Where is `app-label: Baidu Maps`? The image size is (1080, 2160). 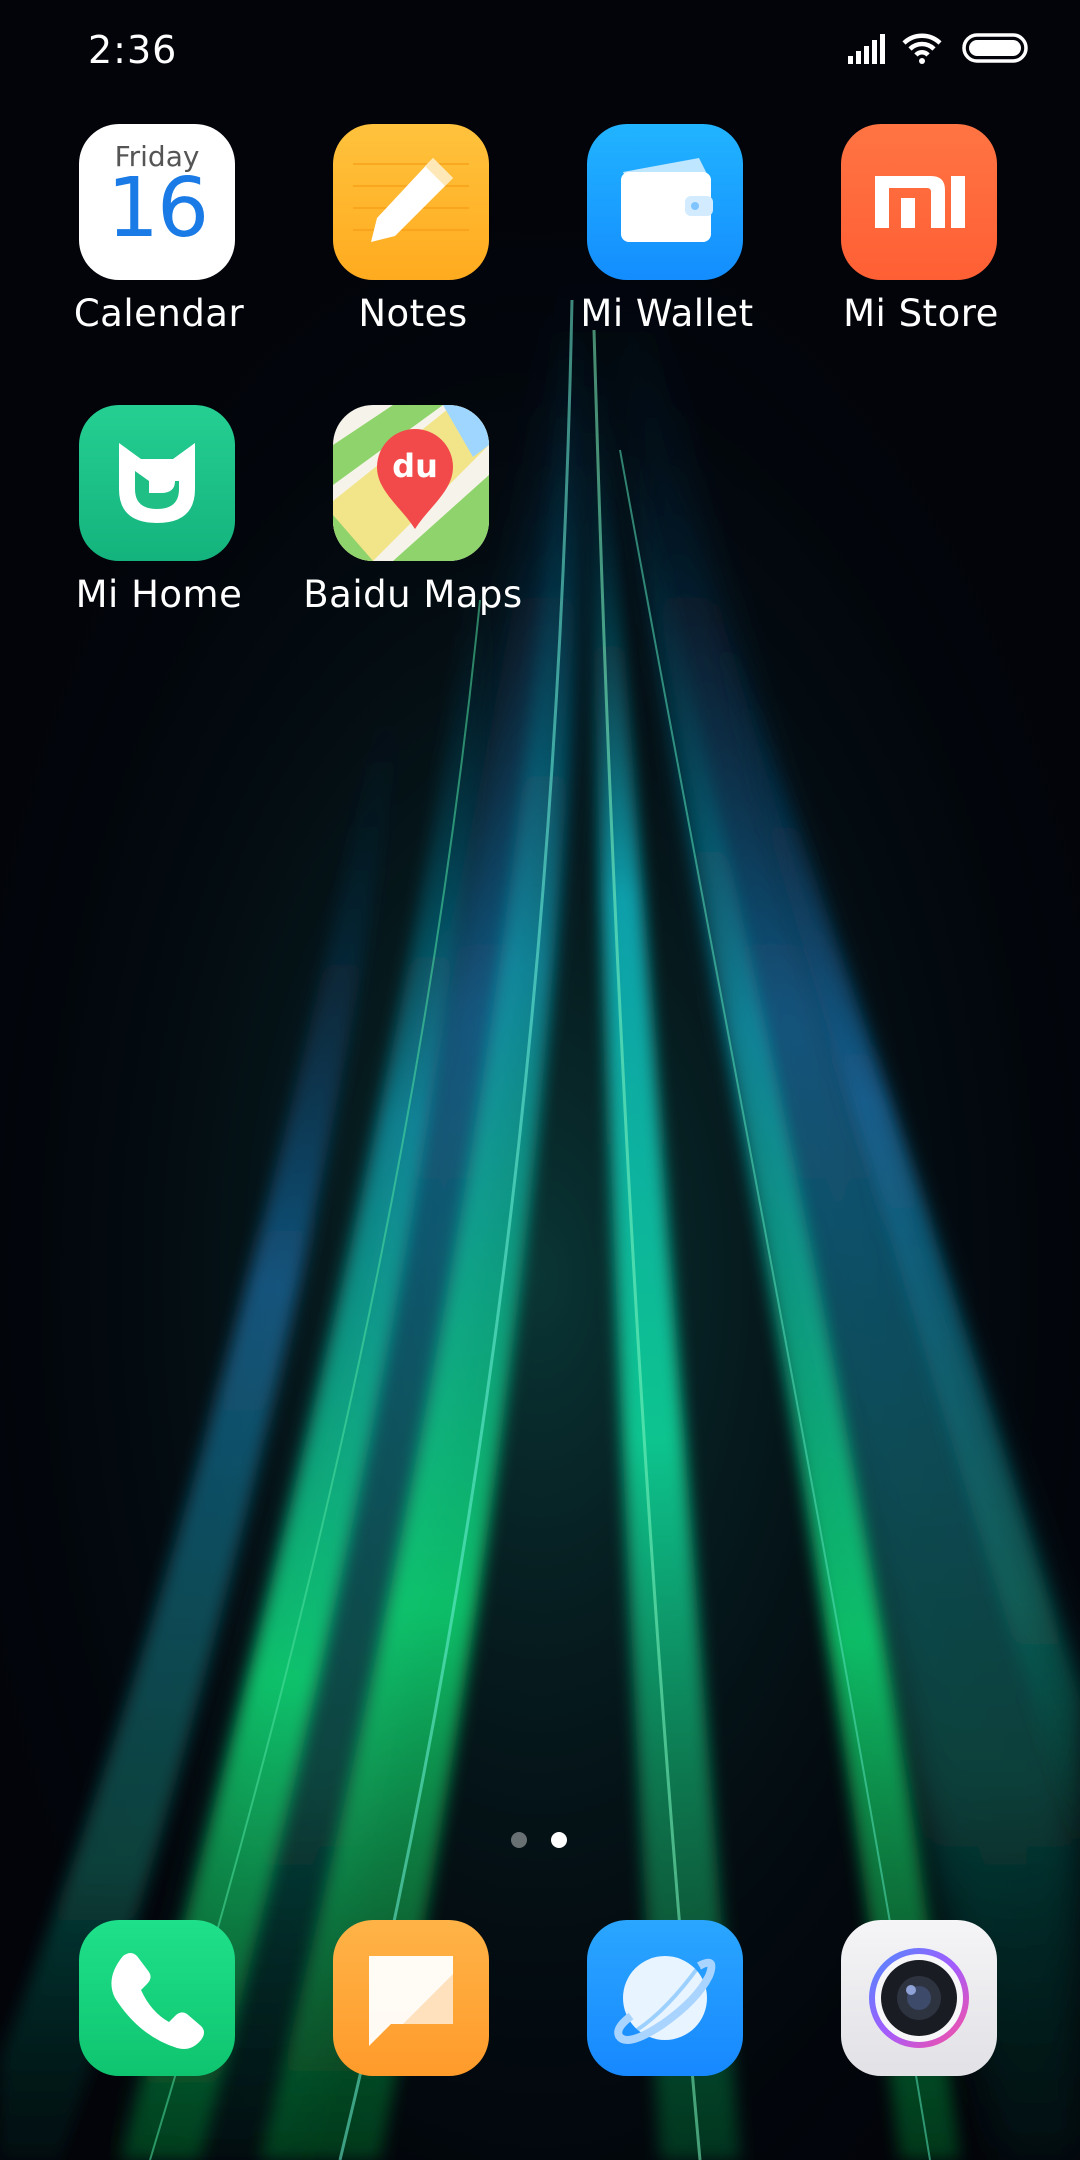 app-label: Baidu Maps is located at coordinates (413, 594).